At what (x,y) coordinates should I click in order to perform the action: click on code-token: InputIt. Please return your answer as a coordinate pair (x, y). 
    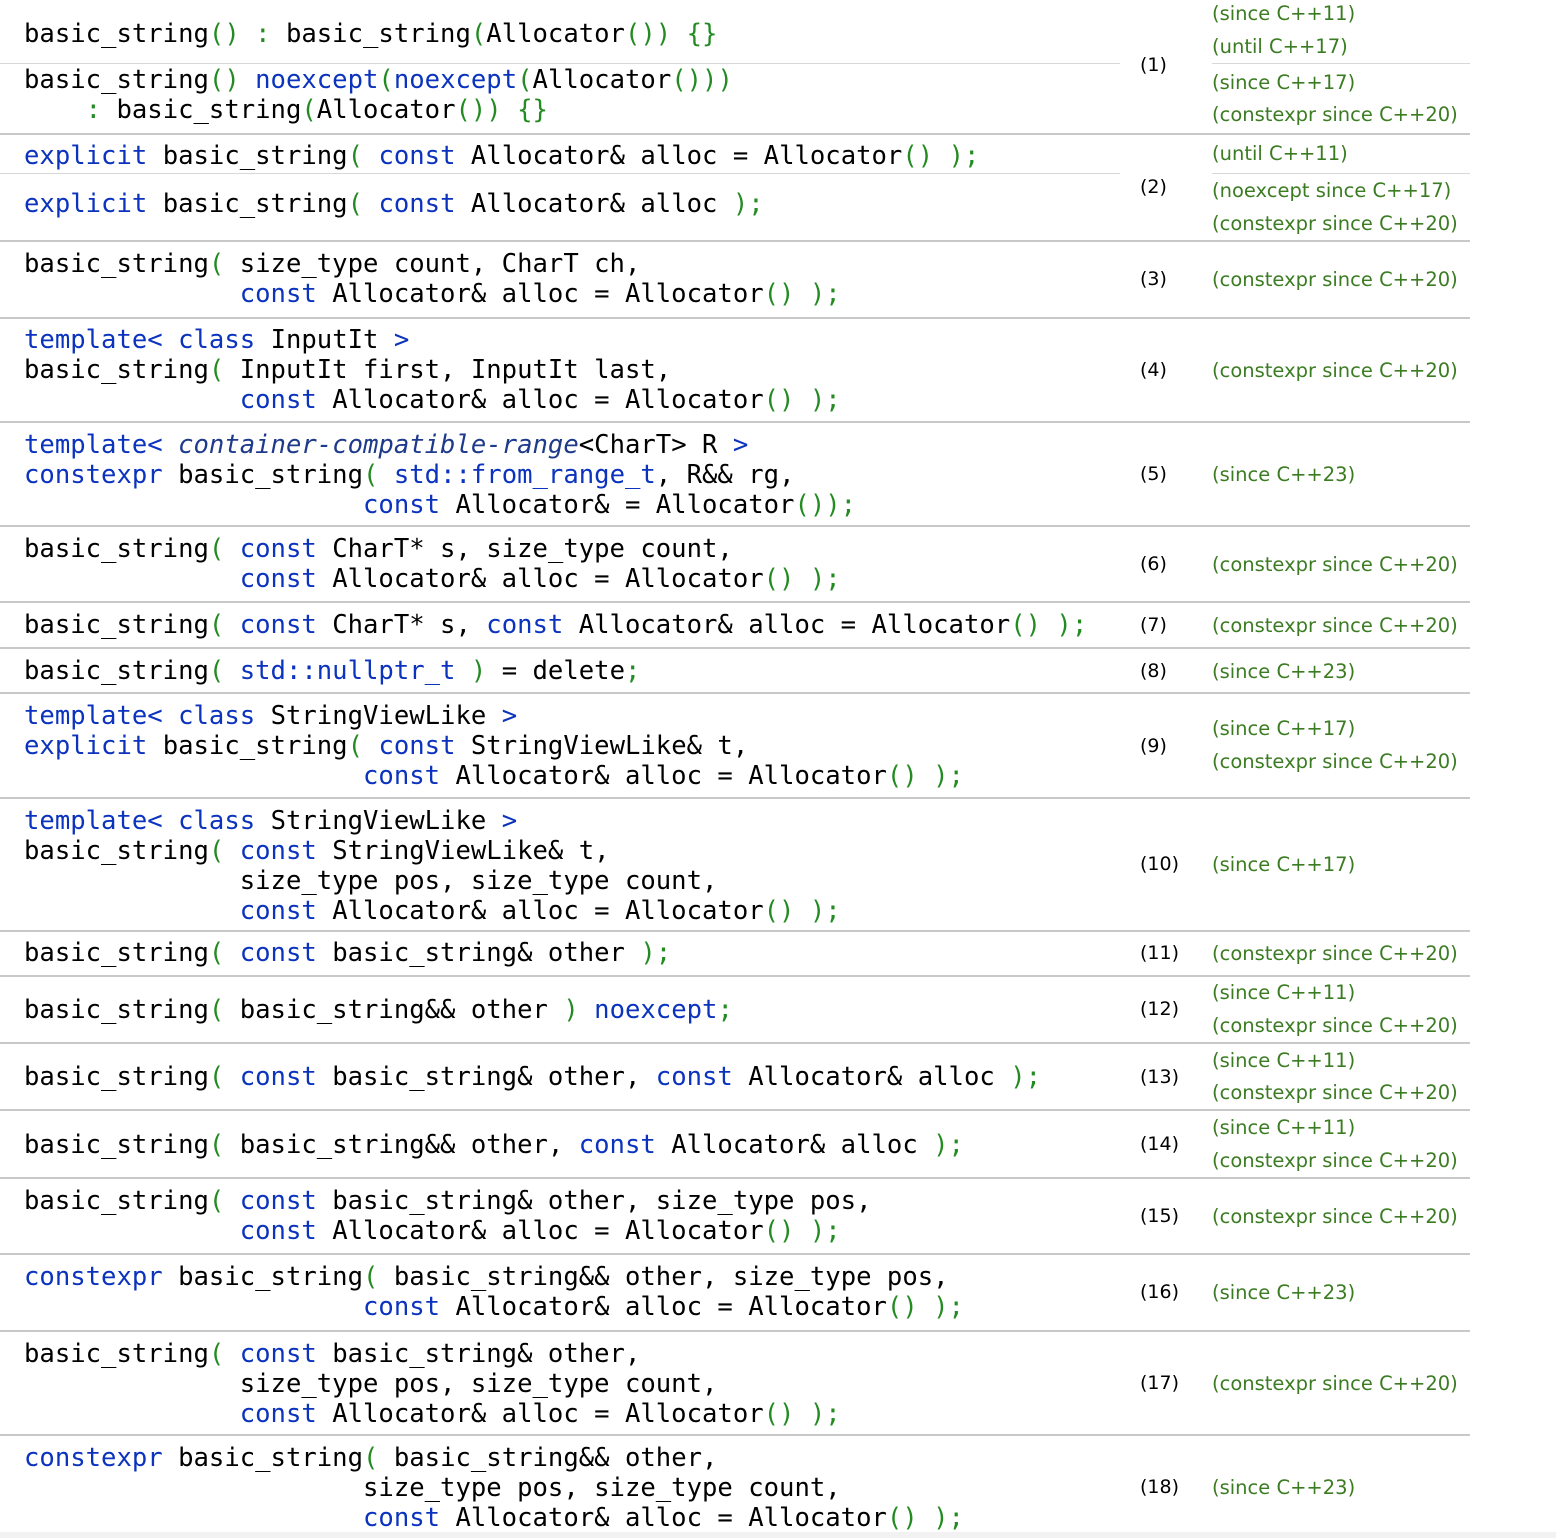
    Looking at the image, I should click on (324, 340).